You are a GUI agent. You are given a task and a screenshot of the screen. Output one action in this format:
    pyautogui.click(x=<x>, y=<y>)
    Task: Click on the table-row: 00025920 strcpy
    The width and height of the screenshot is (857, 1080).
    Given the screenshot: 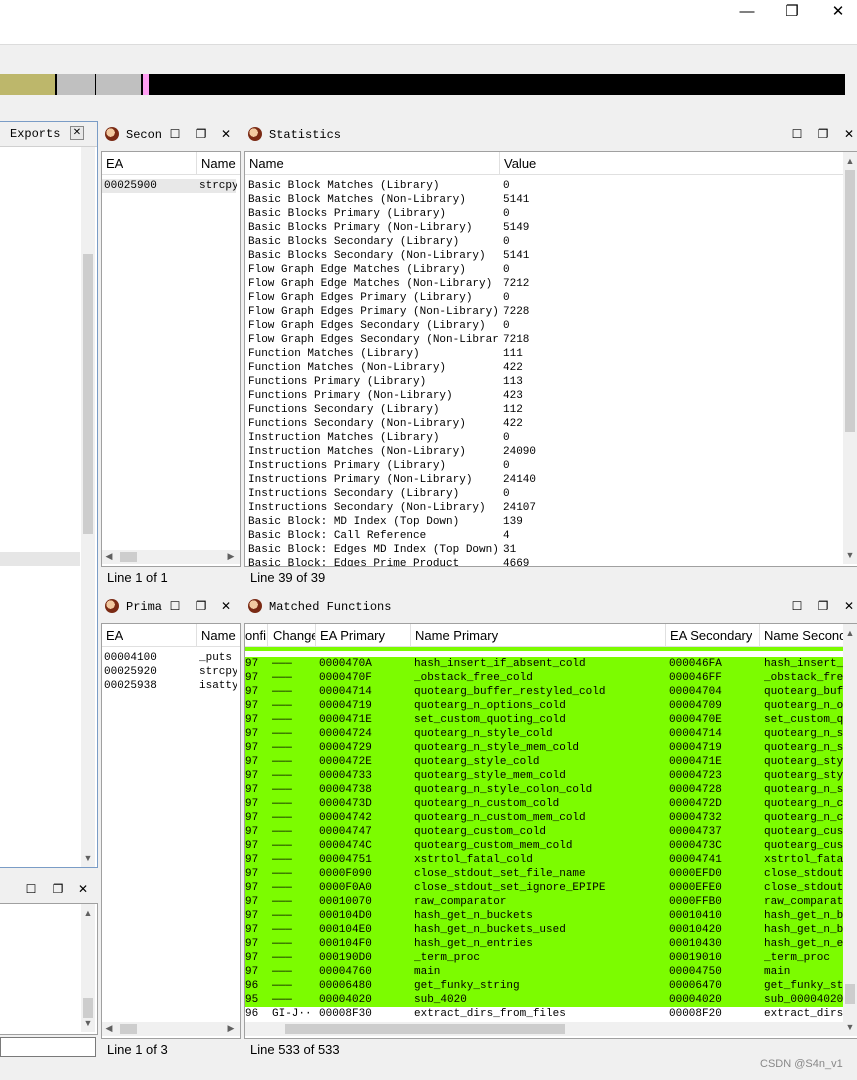 What is the action you would take?
    pyautogui.click(x=169, y=672)
    